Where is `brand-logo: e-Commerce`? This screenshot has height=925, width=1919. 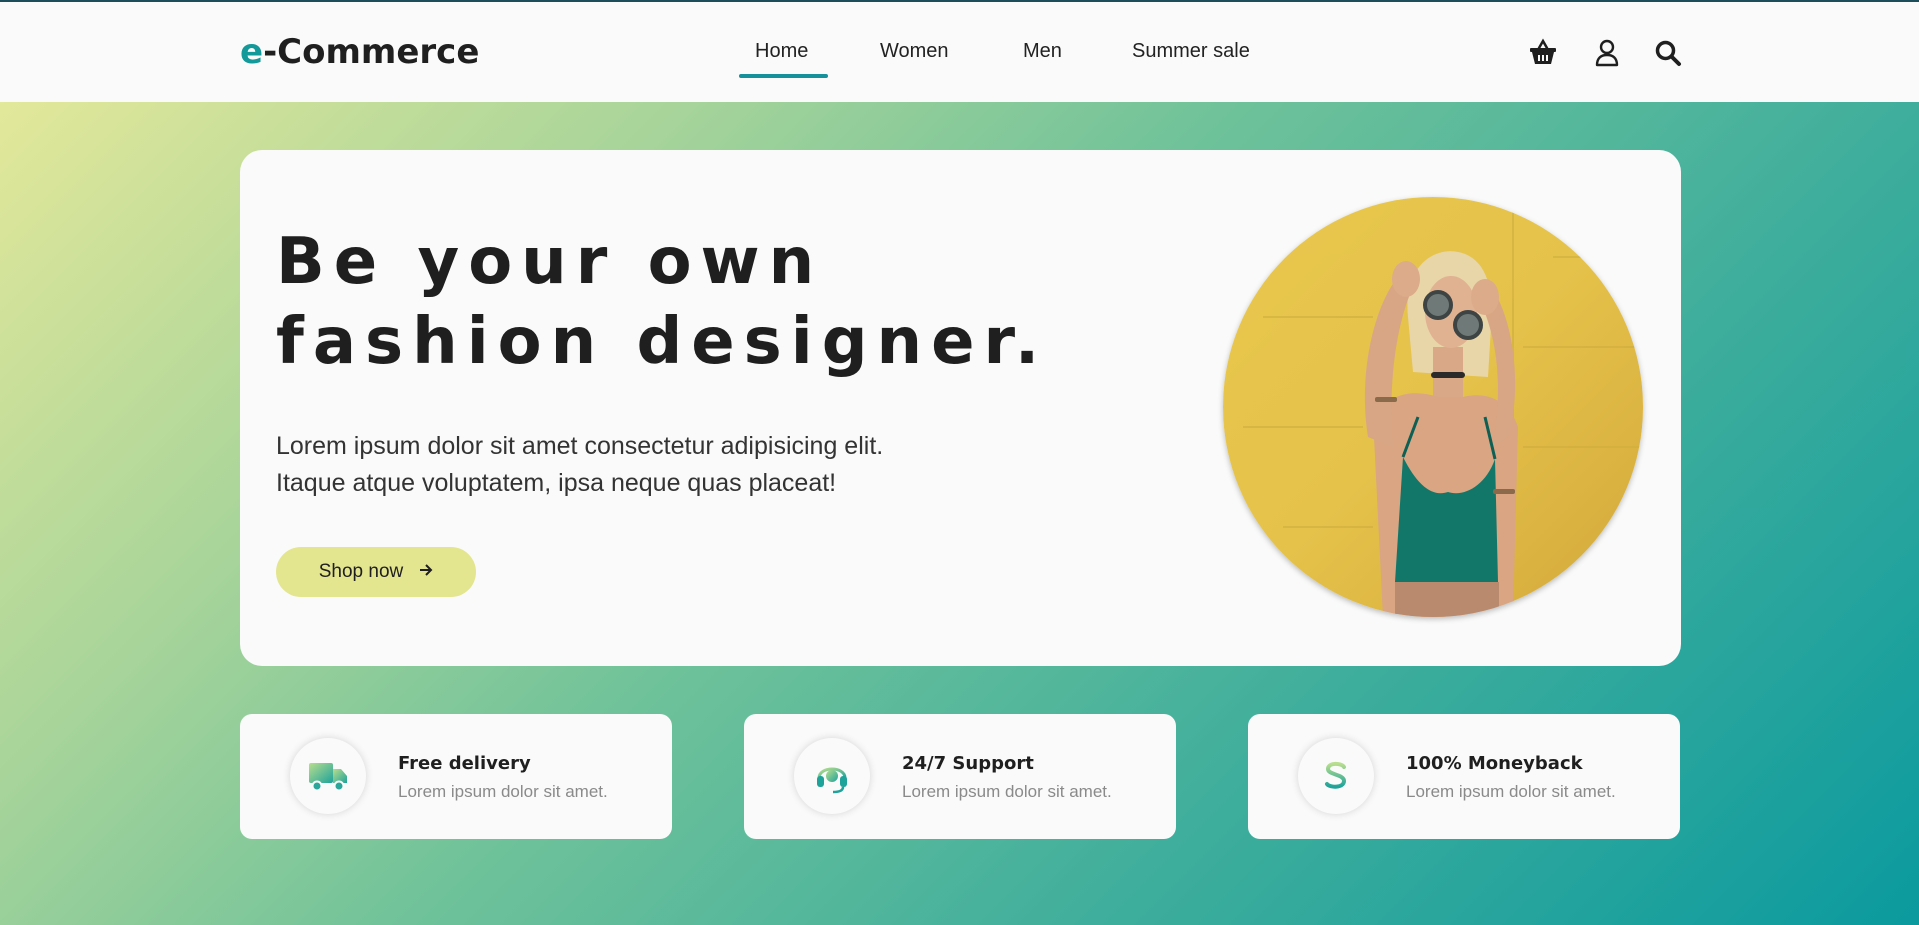 brand-logo: e-Commerce is located at coordinates (359, 52).